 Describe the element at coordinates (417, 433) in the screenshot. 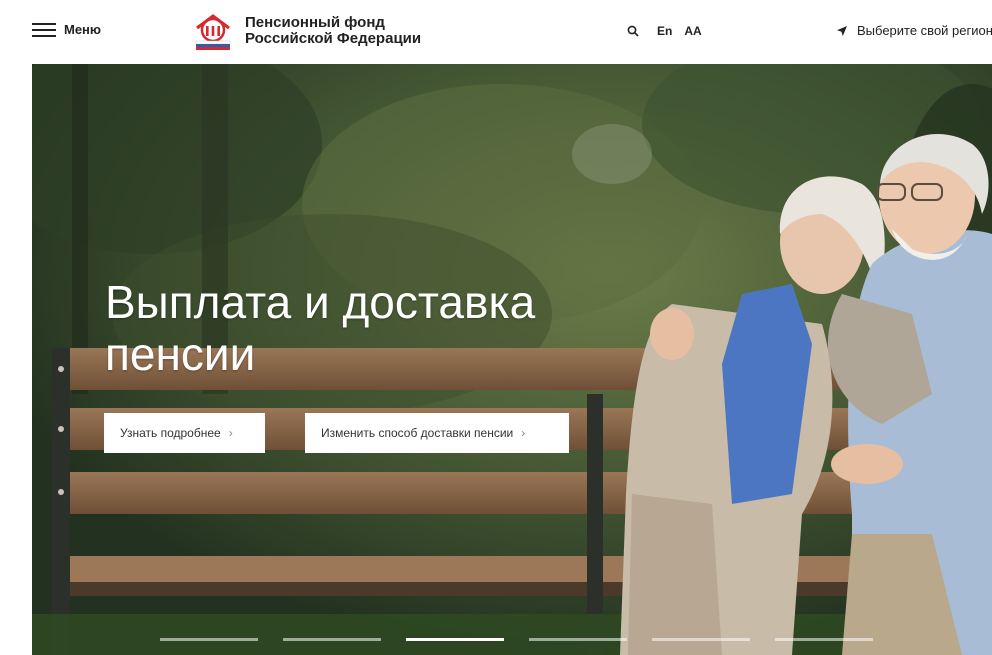

I see `change-delivery-label: Изменить способ доставки пенсии` at that location.